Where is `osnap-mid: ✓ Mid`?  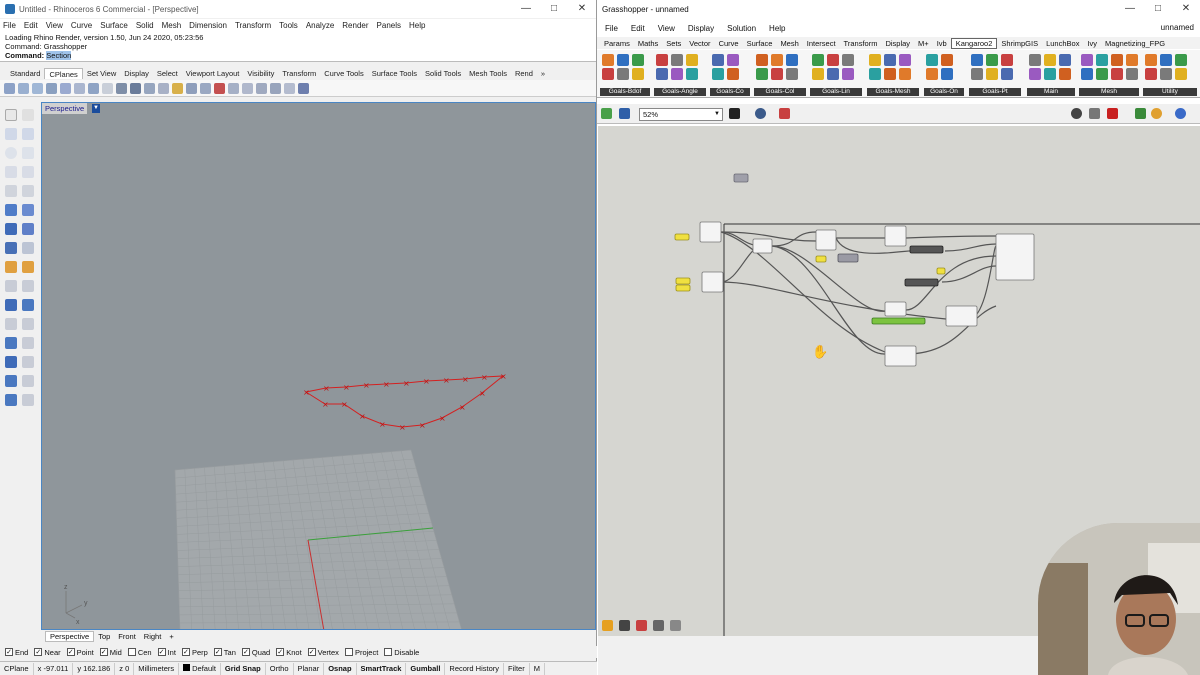 osnap-mid: ✓ Mid is located at coordinates (110, 652).